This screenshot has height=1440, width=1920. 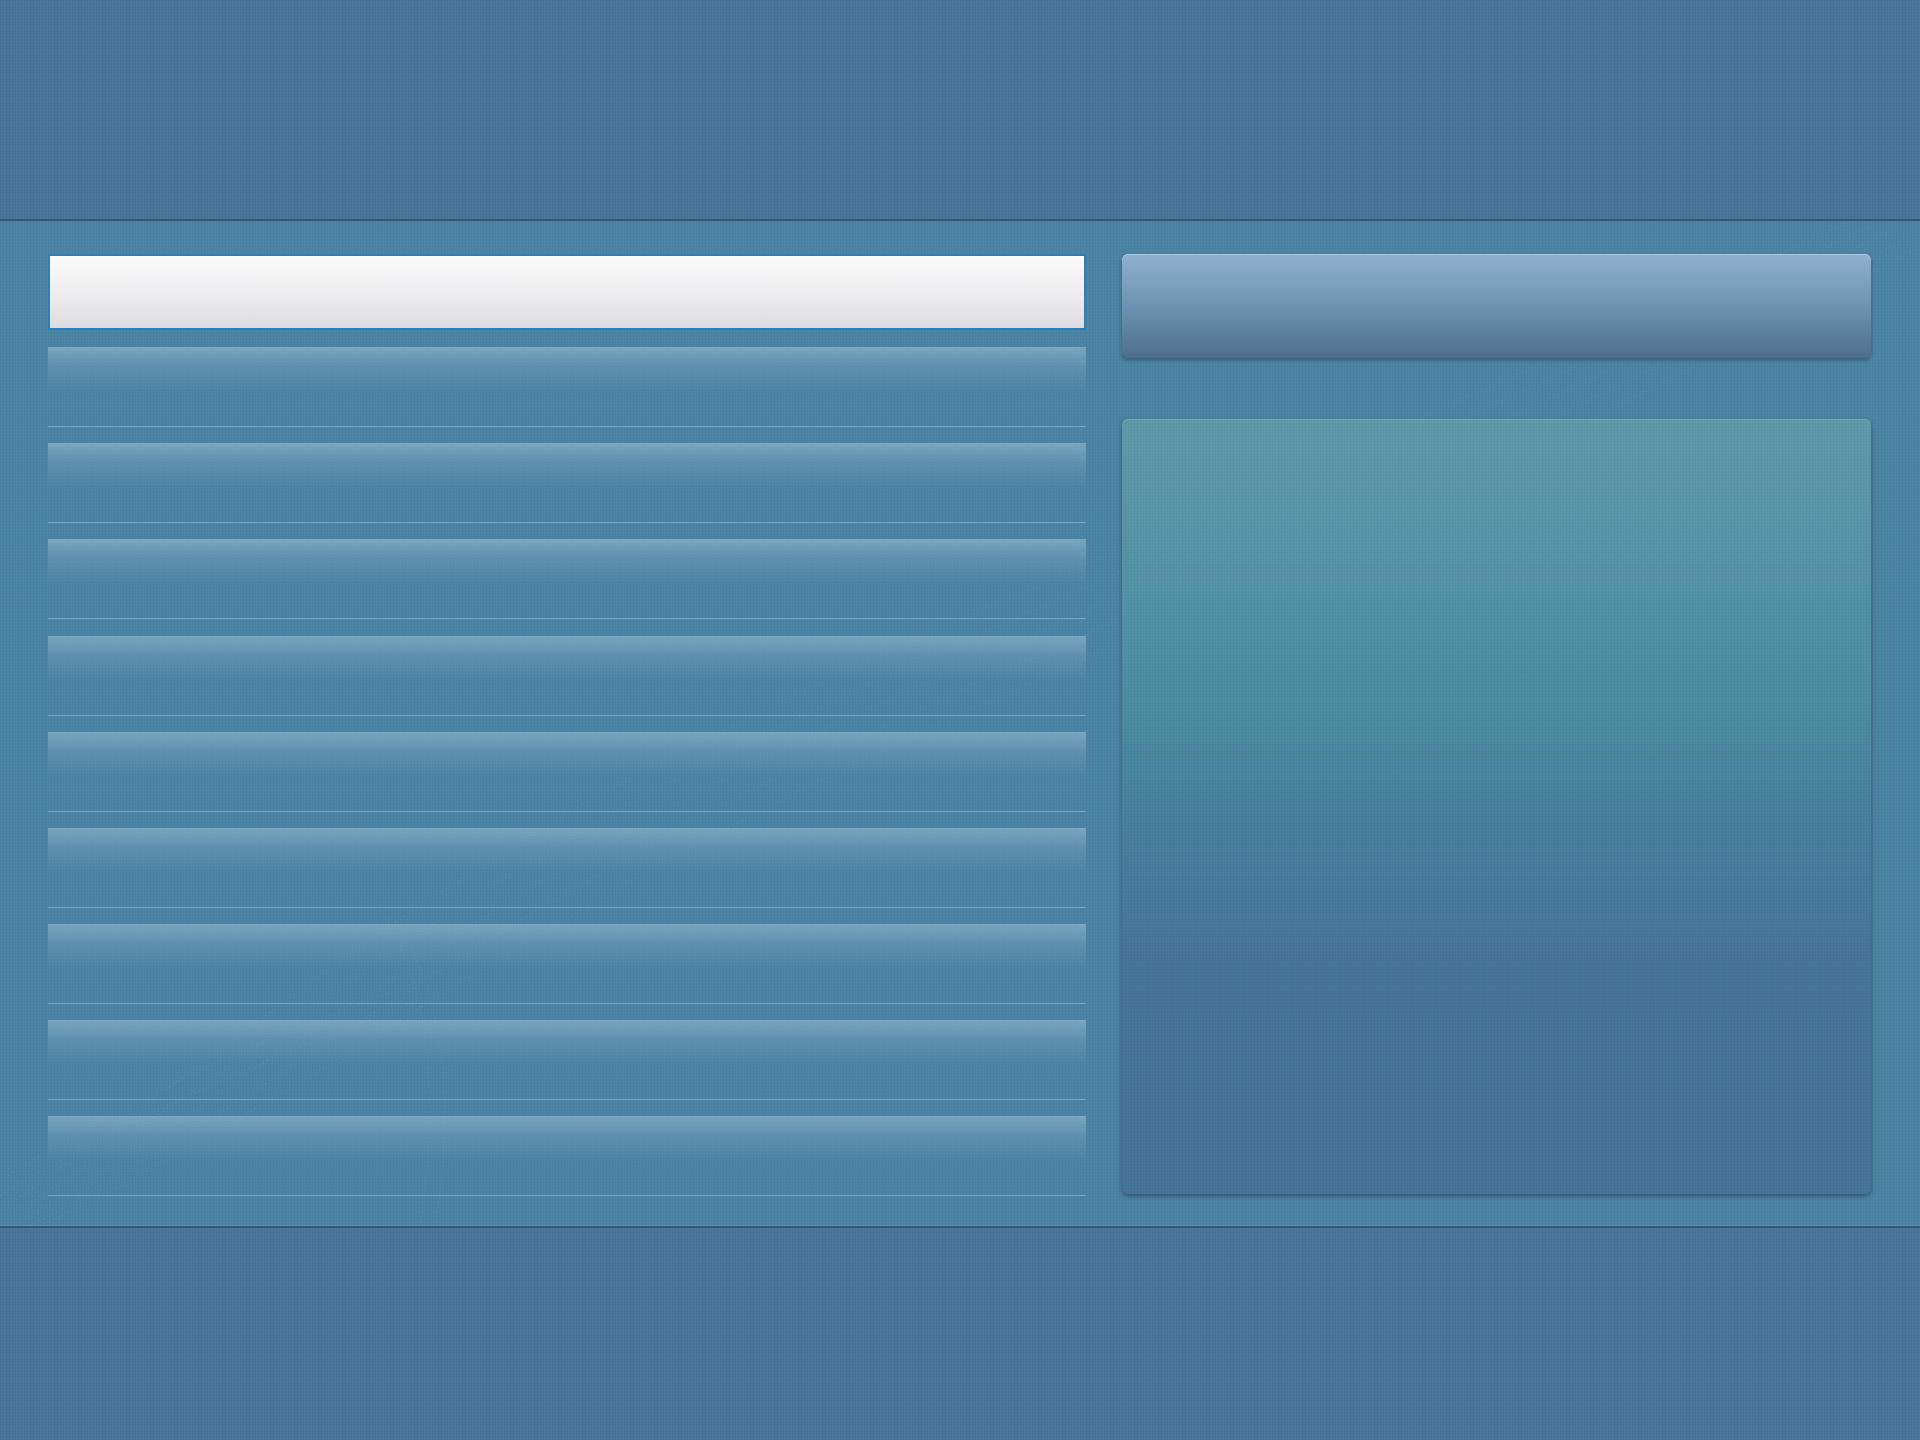 What do you see at coordinates (960, 1333) in the screenshot?
I see `footer-bar` at bounding box center [960, 1333].